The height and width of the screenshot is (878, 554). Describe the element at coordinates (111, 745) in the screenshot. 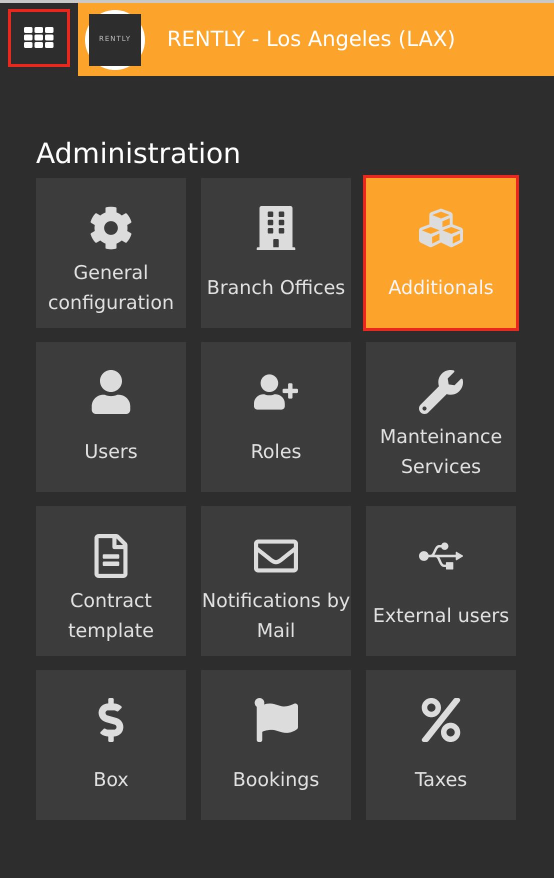

I see `admin-tile: Box` at that location.